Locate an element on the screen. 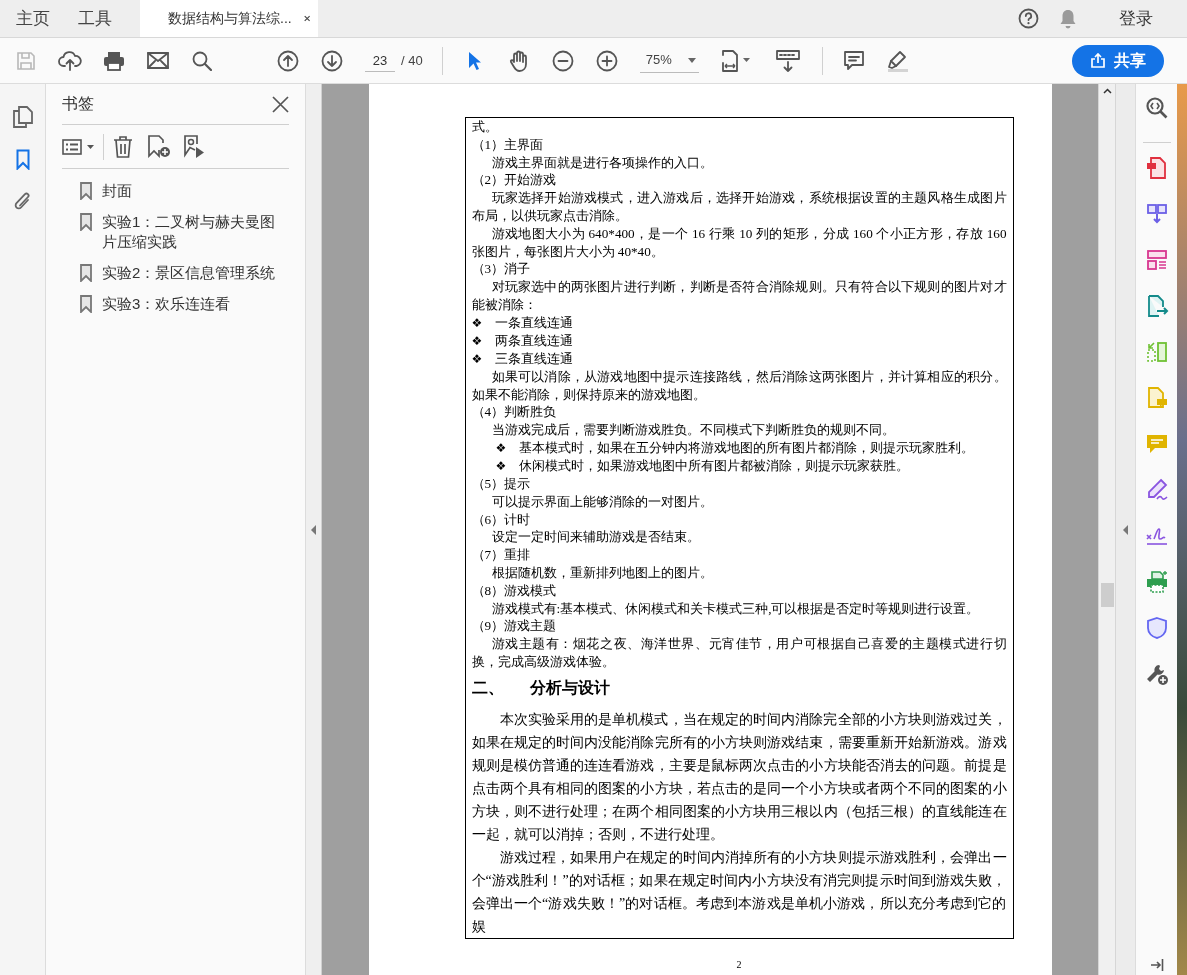 The width and height of the screenshot is (1187, 975). arrow-up-icon is located at coordinates (288, 60).